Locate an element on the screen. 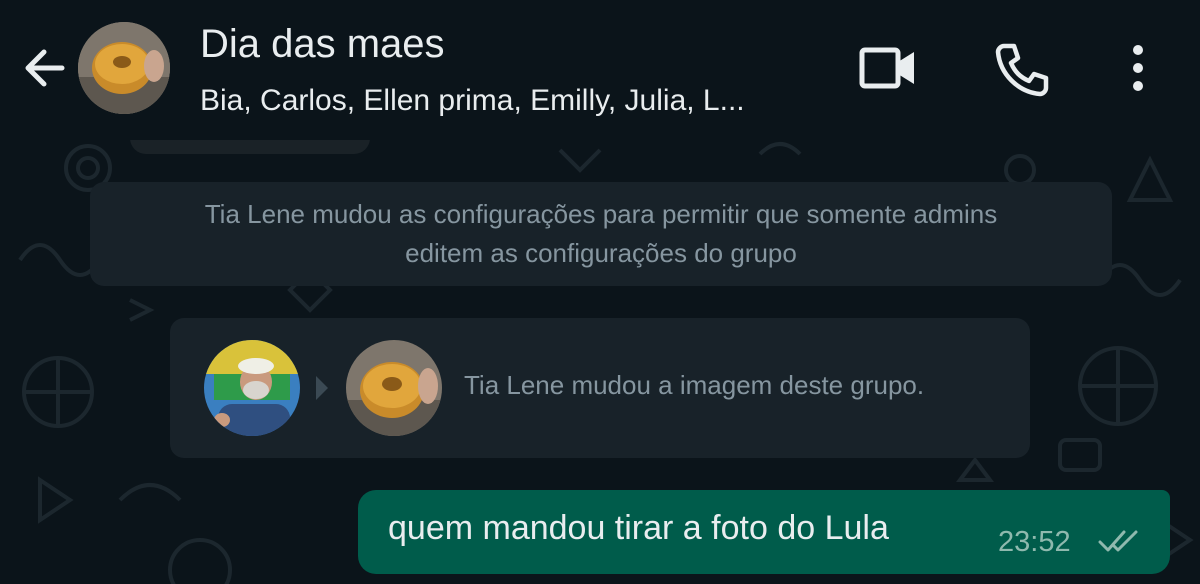  arrow-left-icon is located at coordinates (45, 68).